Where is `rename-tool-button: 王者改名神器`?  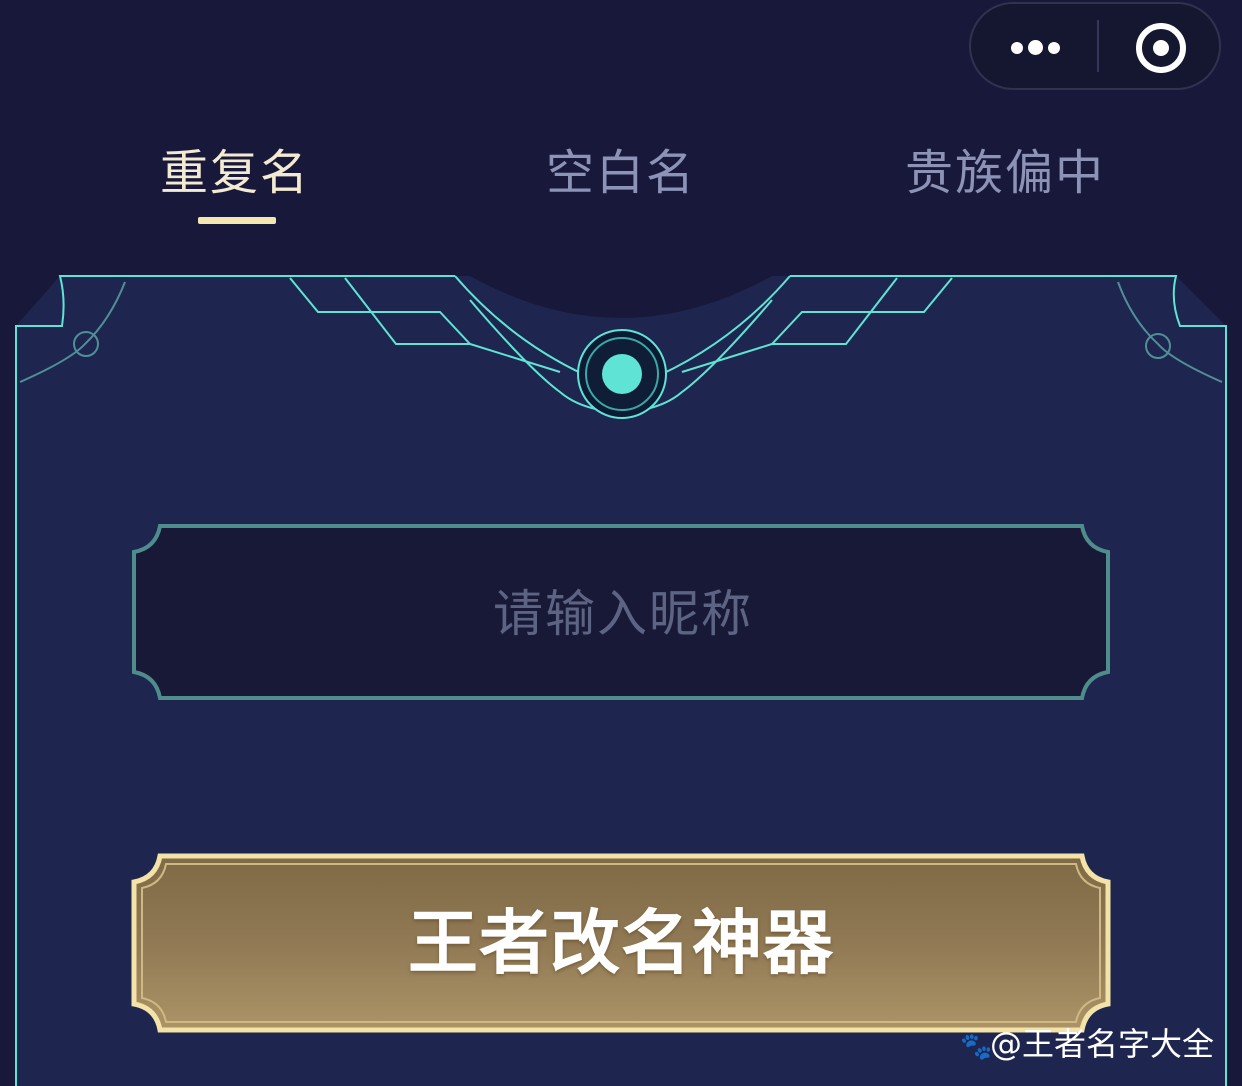 rename-tool-button: 王者改名神器 is located at coordinates (621, 943).